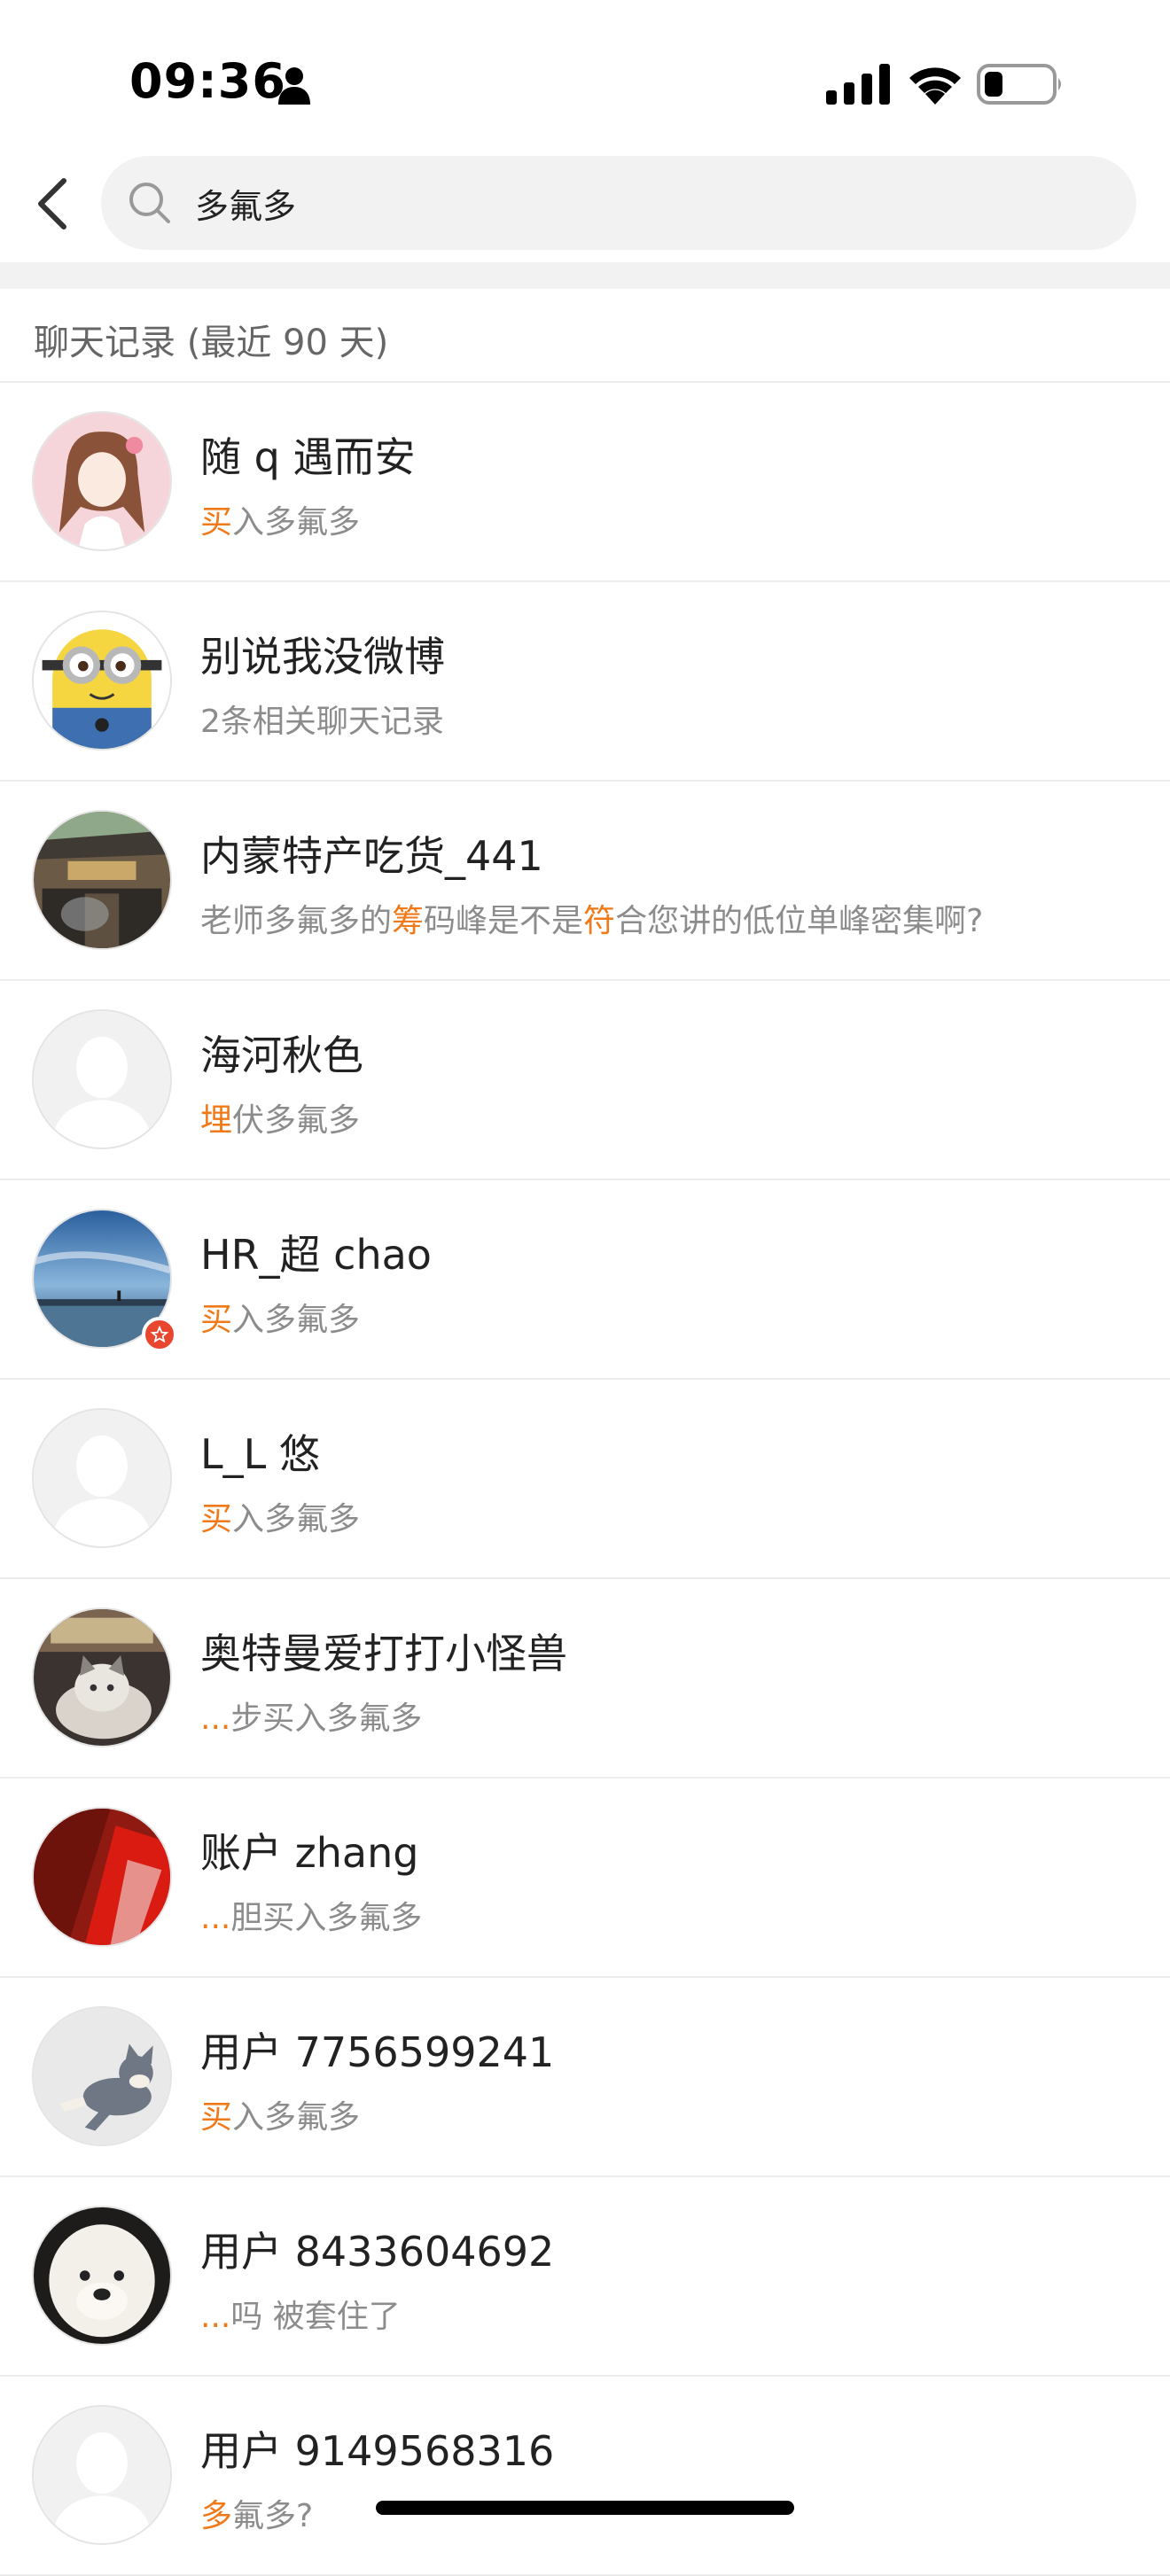 The height and width of the screenshot is (2576, 1170). I want to click on contact-name: 用户 7756599241, so click(377, 2052).